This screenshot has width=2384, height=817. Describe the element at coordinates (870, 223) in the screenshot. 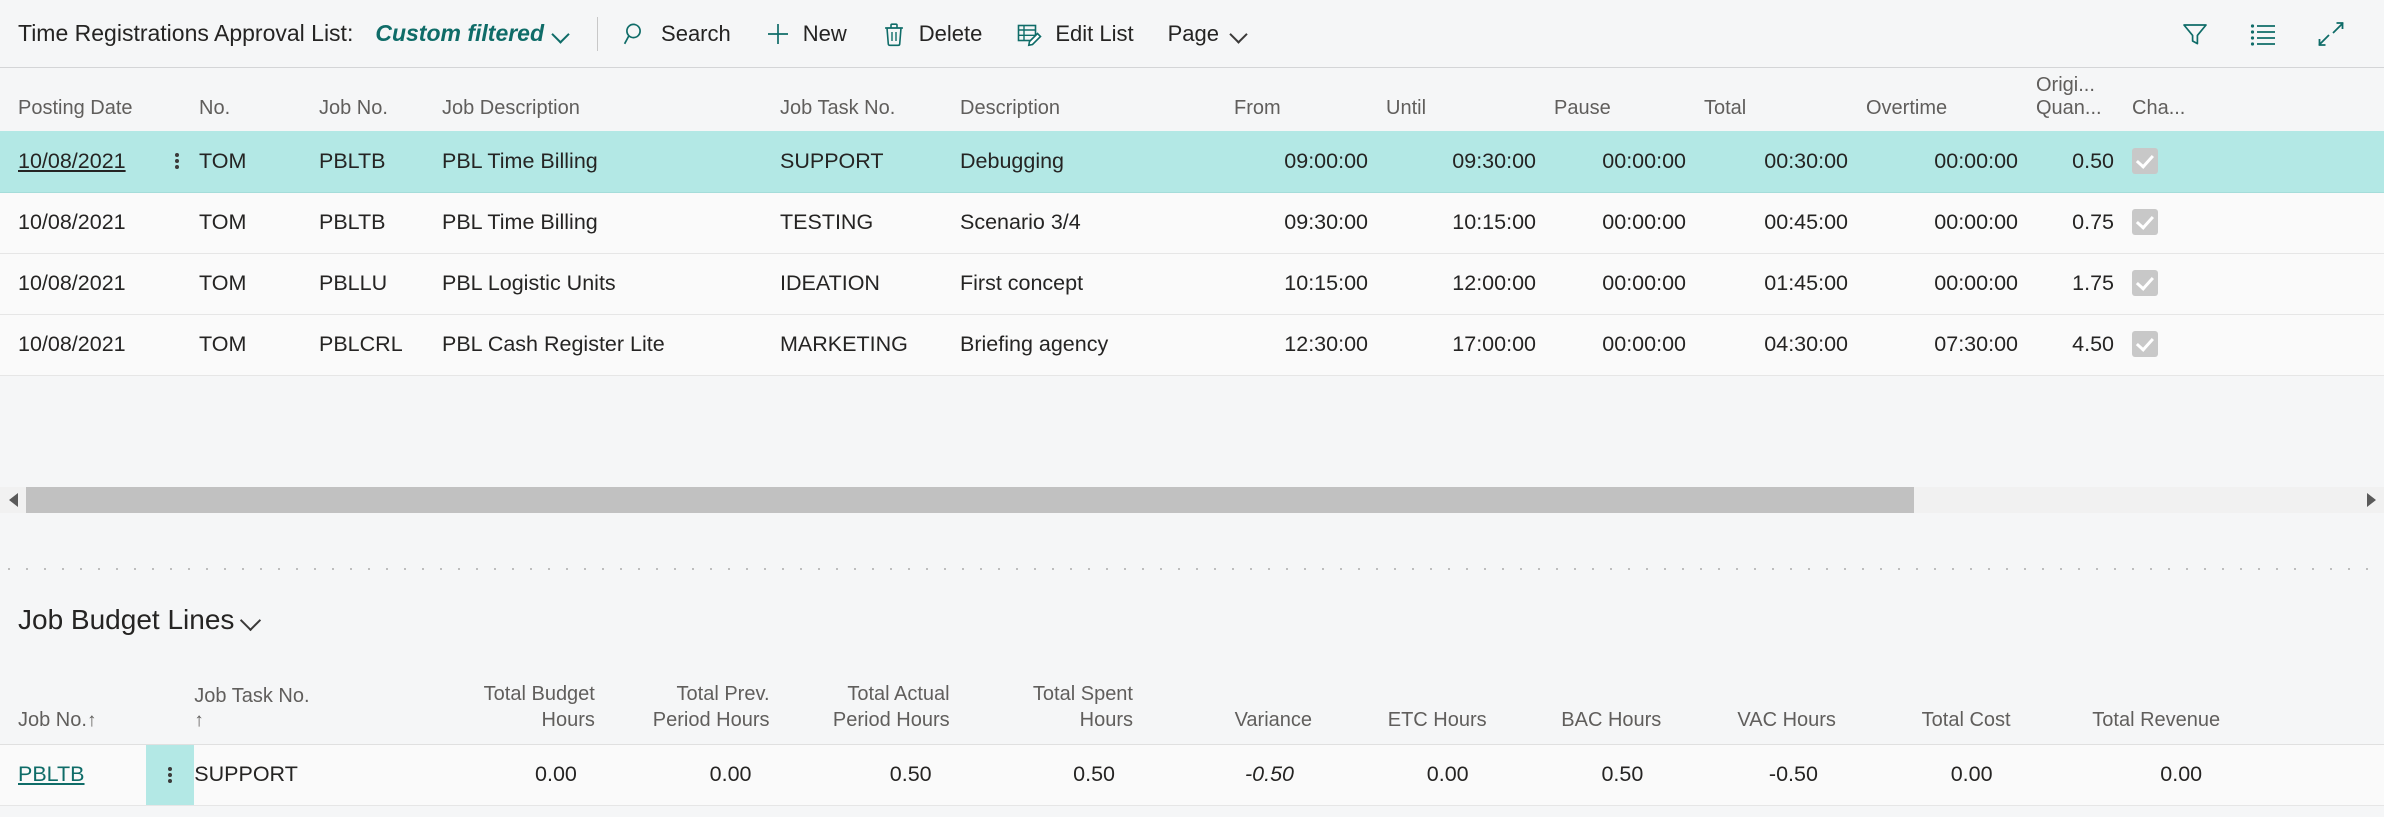

I see `cell-job-task-no: TESTING` at that location.